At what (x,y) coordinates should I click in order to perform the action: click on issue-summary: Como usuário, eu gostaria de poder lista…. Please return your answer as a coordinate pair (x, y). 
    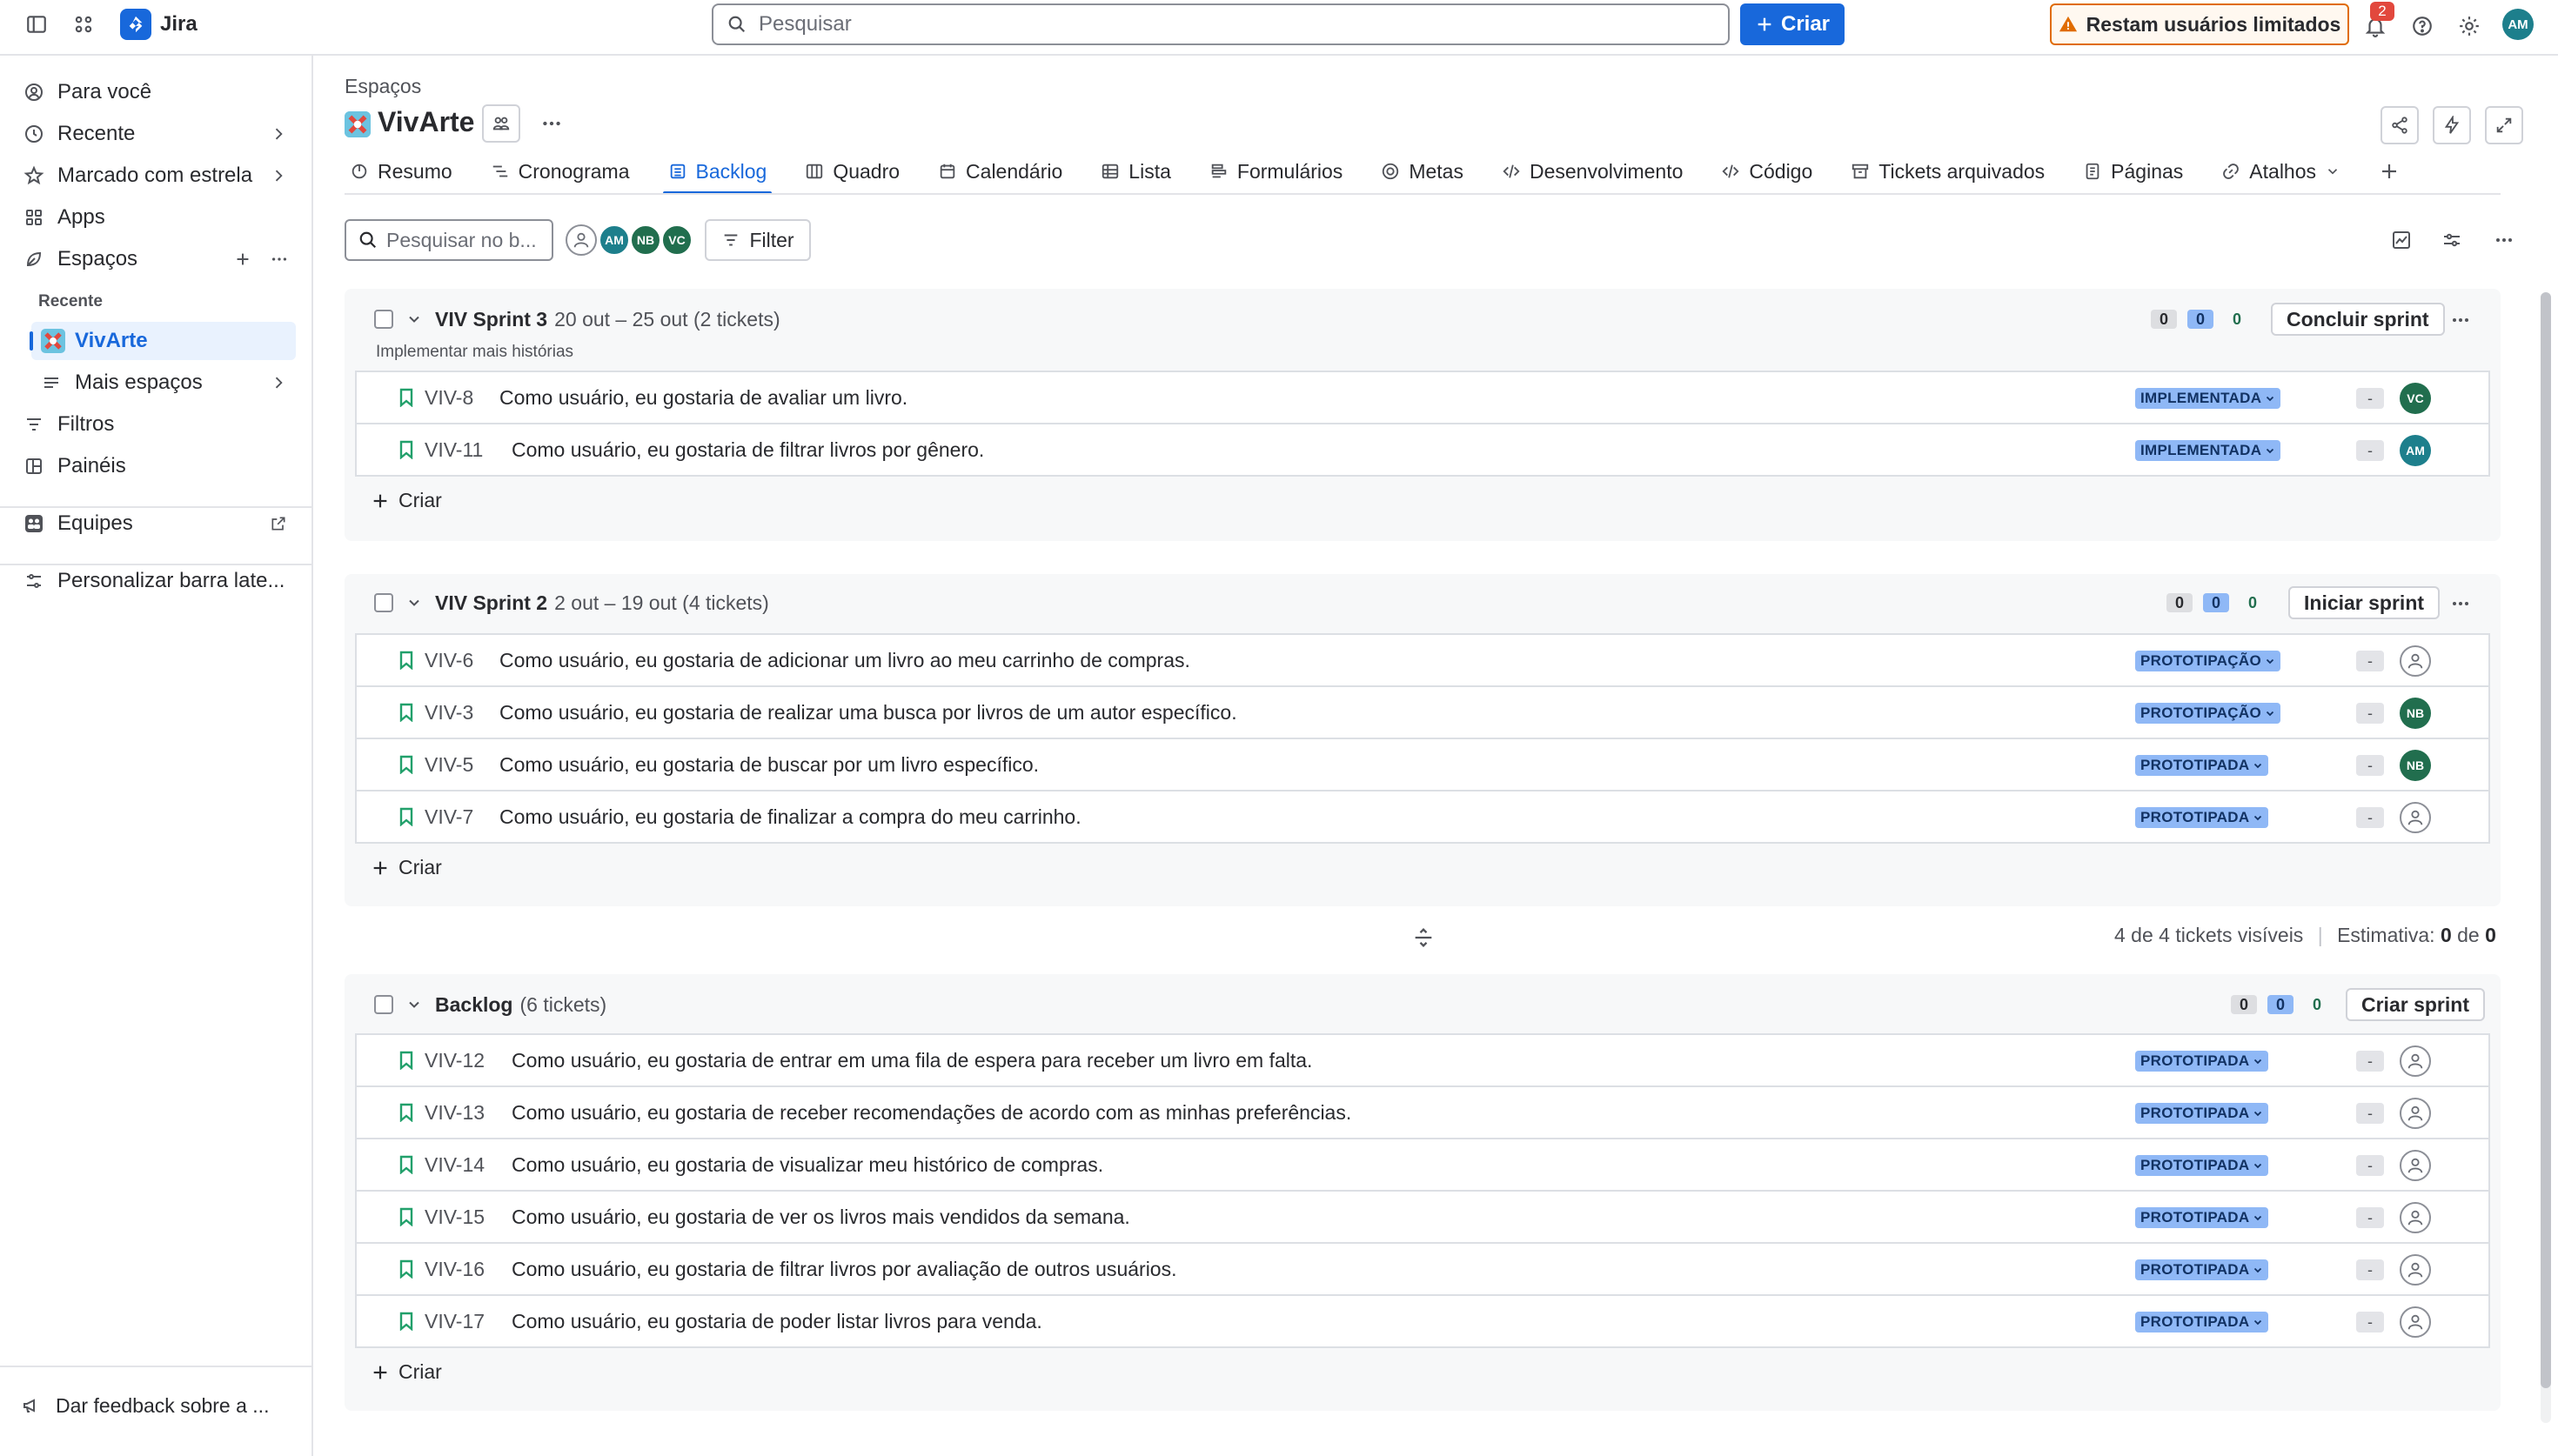
    Looking at the image, I should click on (777, 1321).